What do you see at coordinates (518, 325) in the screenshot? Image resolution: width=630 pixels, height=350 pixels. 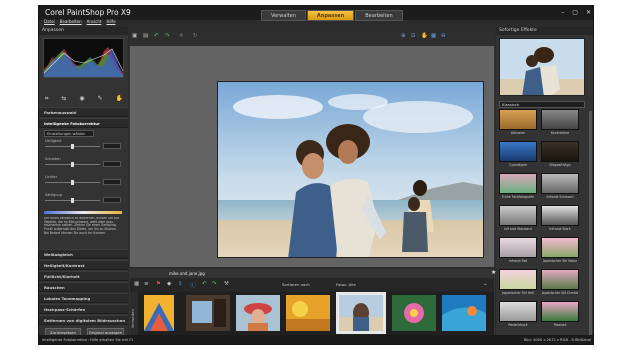 I see `effect-label: Pastelldruck` at bounding box center [518, 325].